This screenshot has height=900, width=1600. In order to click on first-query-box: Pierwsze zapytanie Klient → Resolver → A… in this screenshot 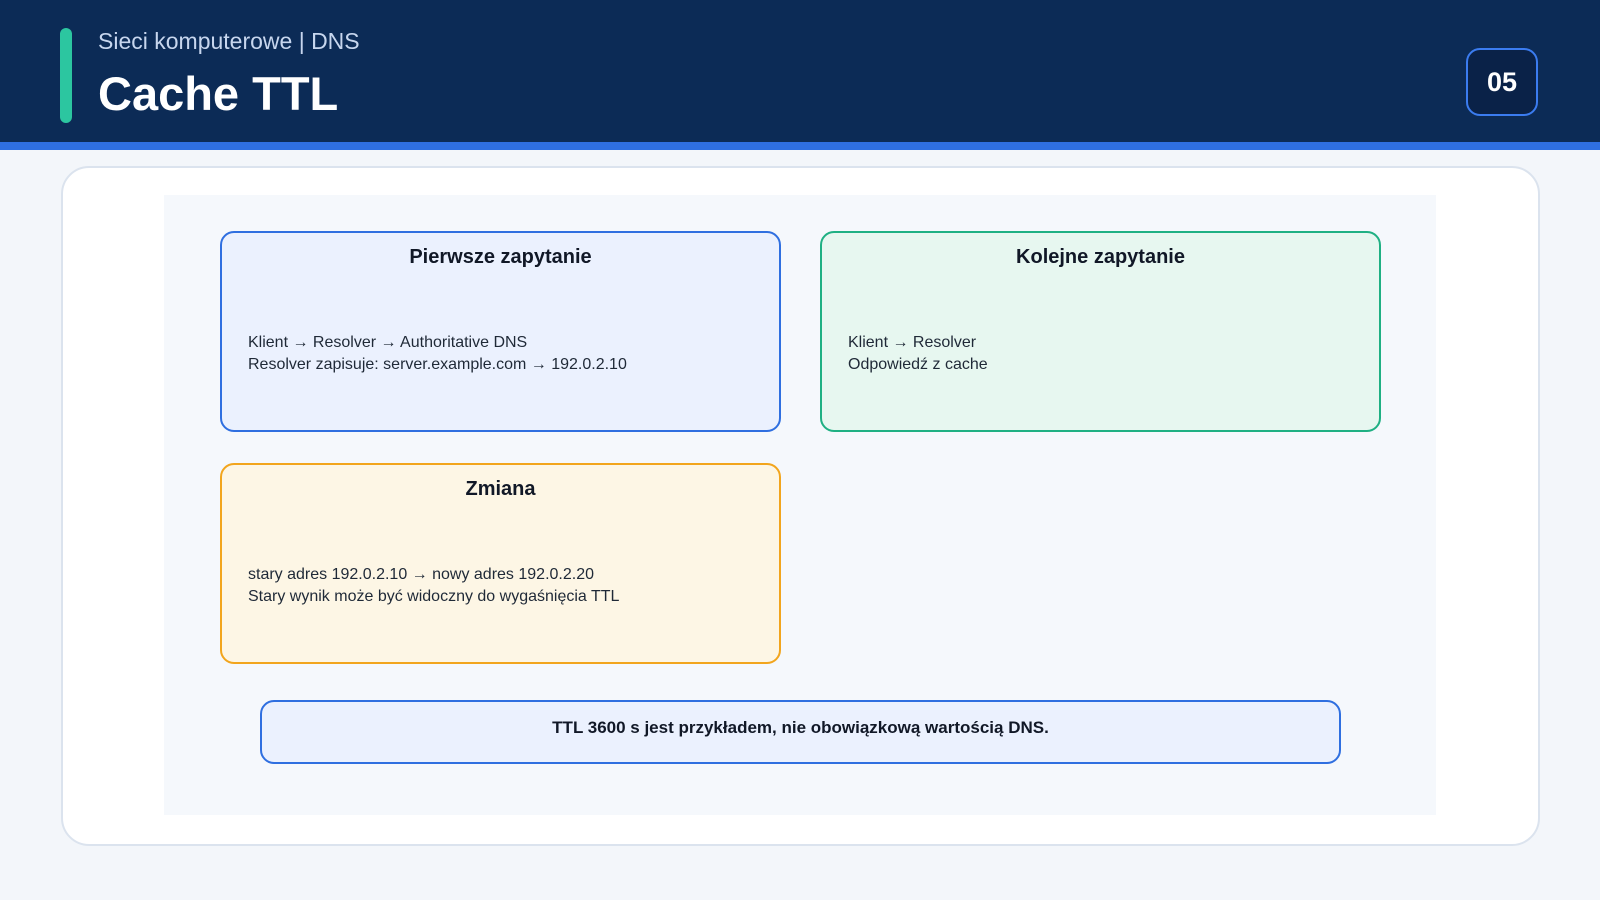, I will do `click(500, 331)`.